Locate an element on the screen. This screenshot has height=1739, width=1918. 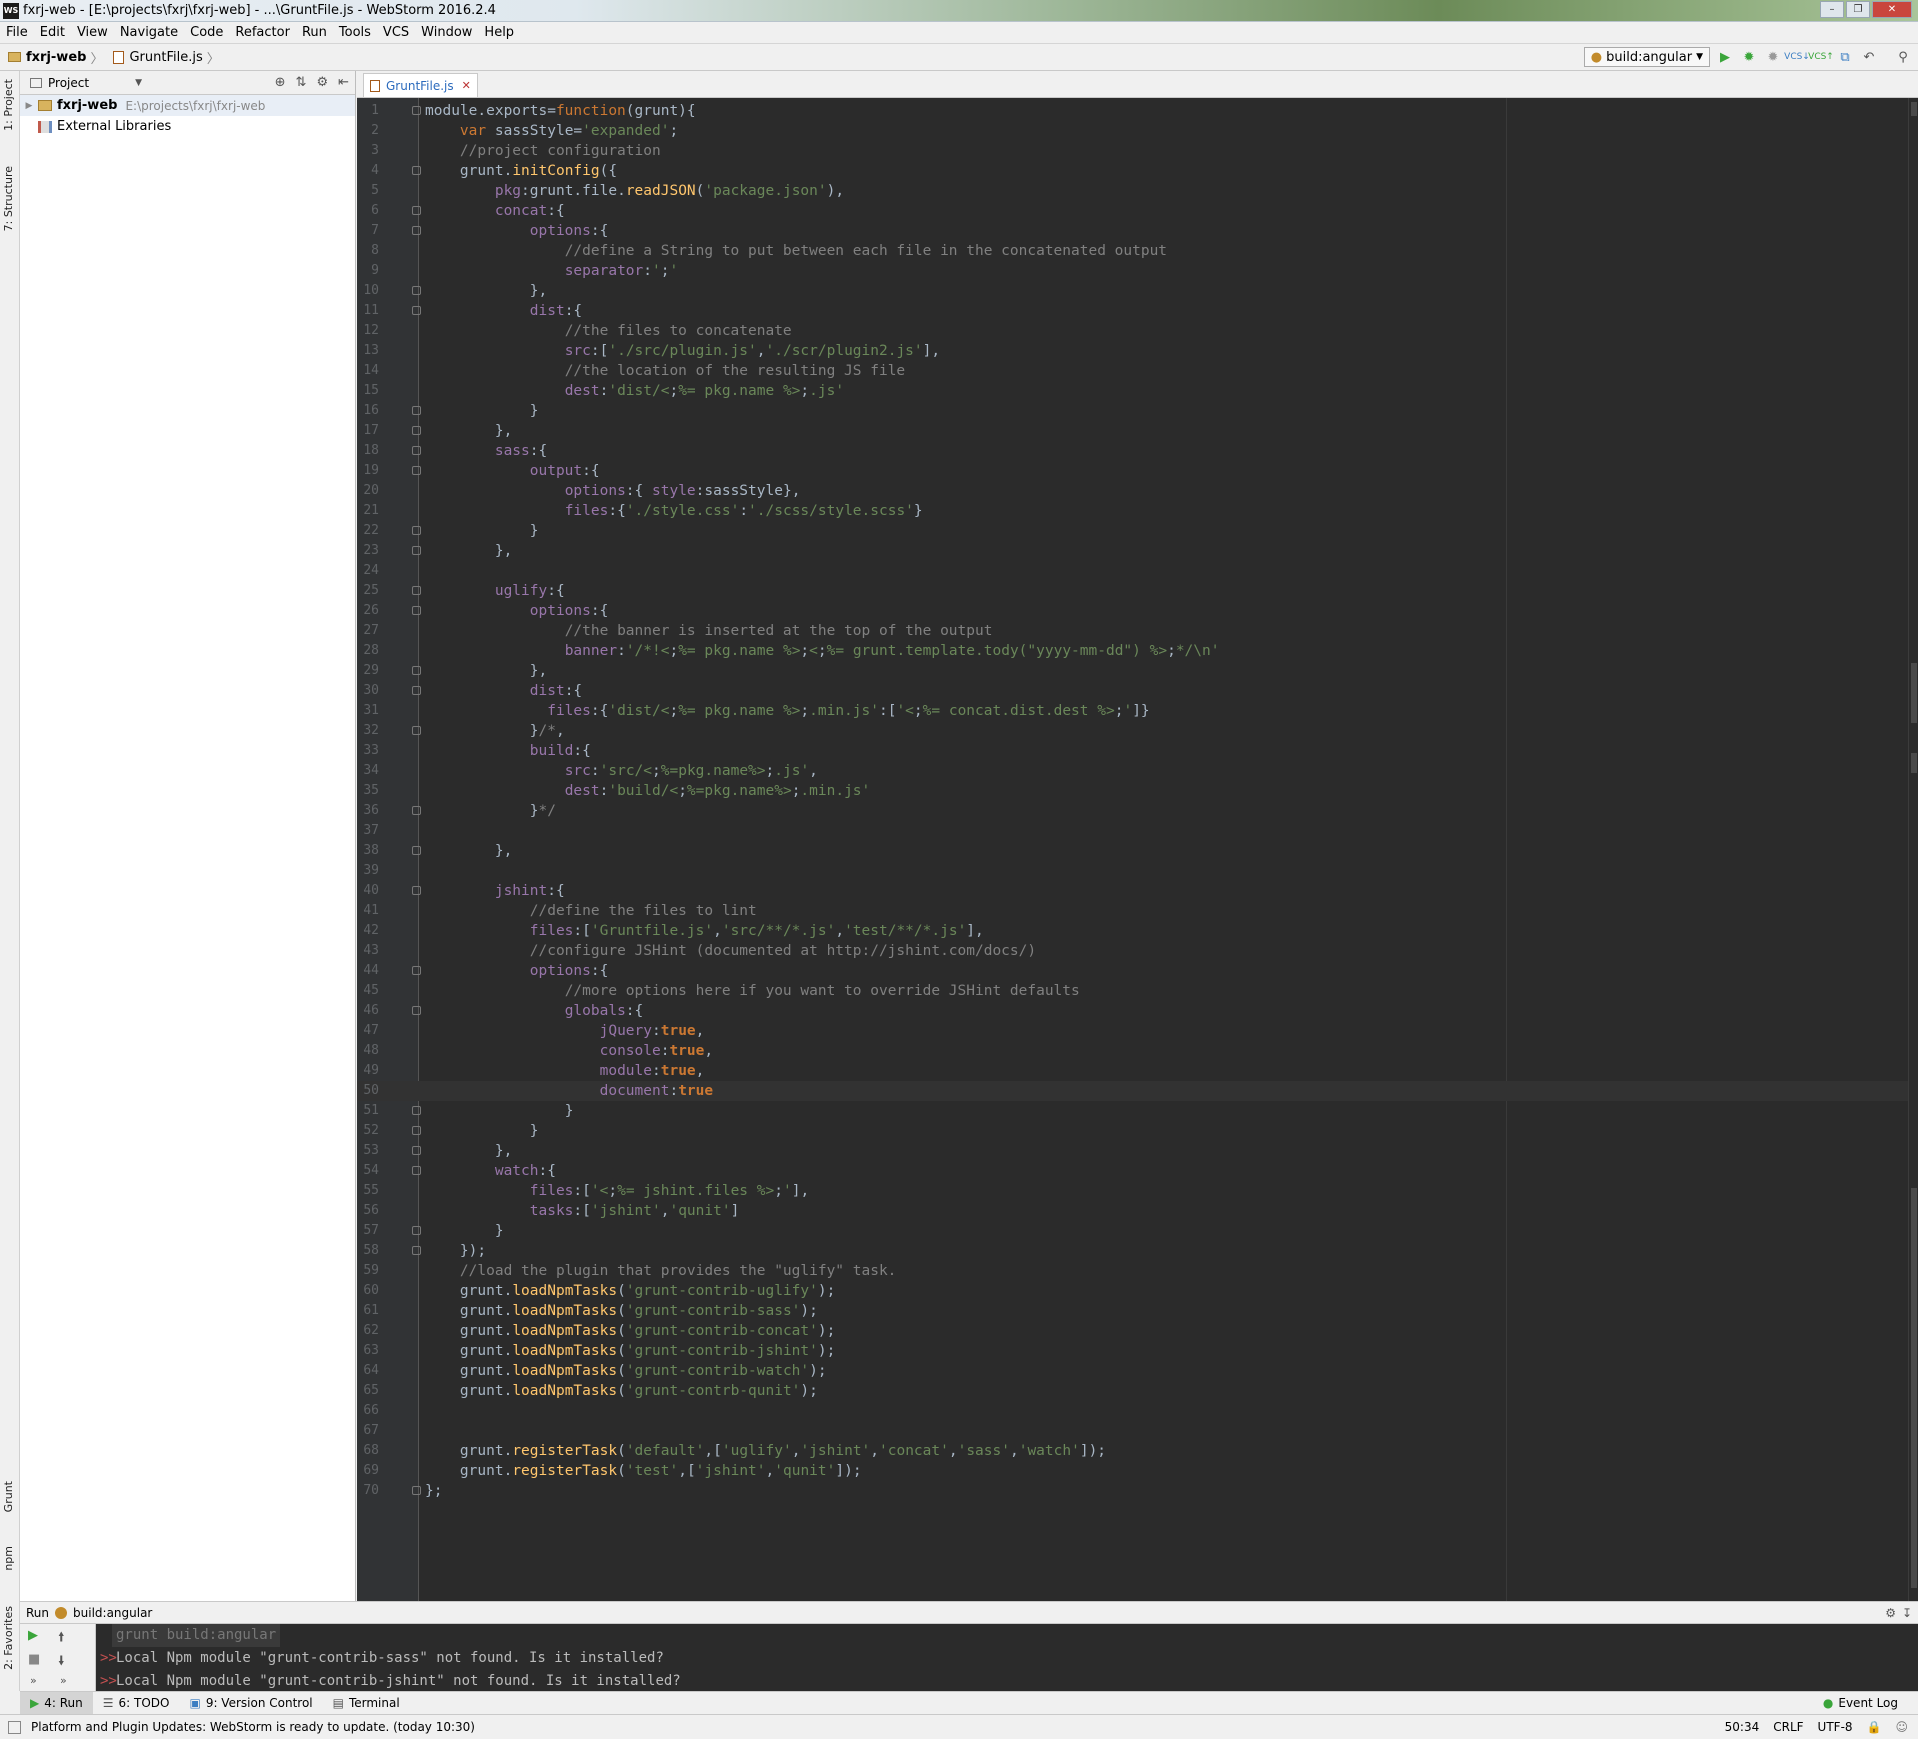
code-line: 23 }, is located at coordinates (1137, 551).